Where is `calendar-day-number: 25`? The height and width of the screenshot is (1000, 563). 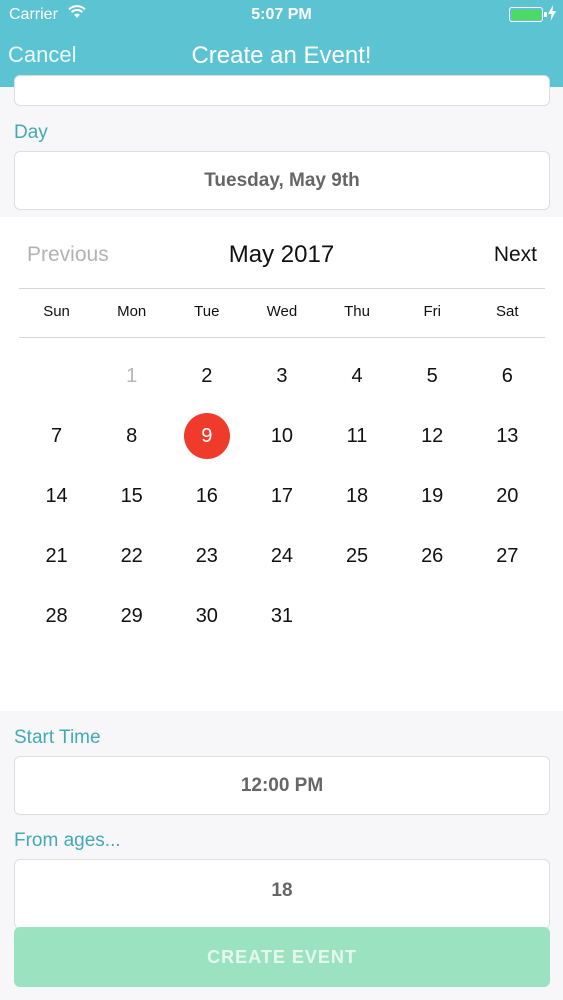 calendar-day-number: 25 is located at coordinates (357, 555).